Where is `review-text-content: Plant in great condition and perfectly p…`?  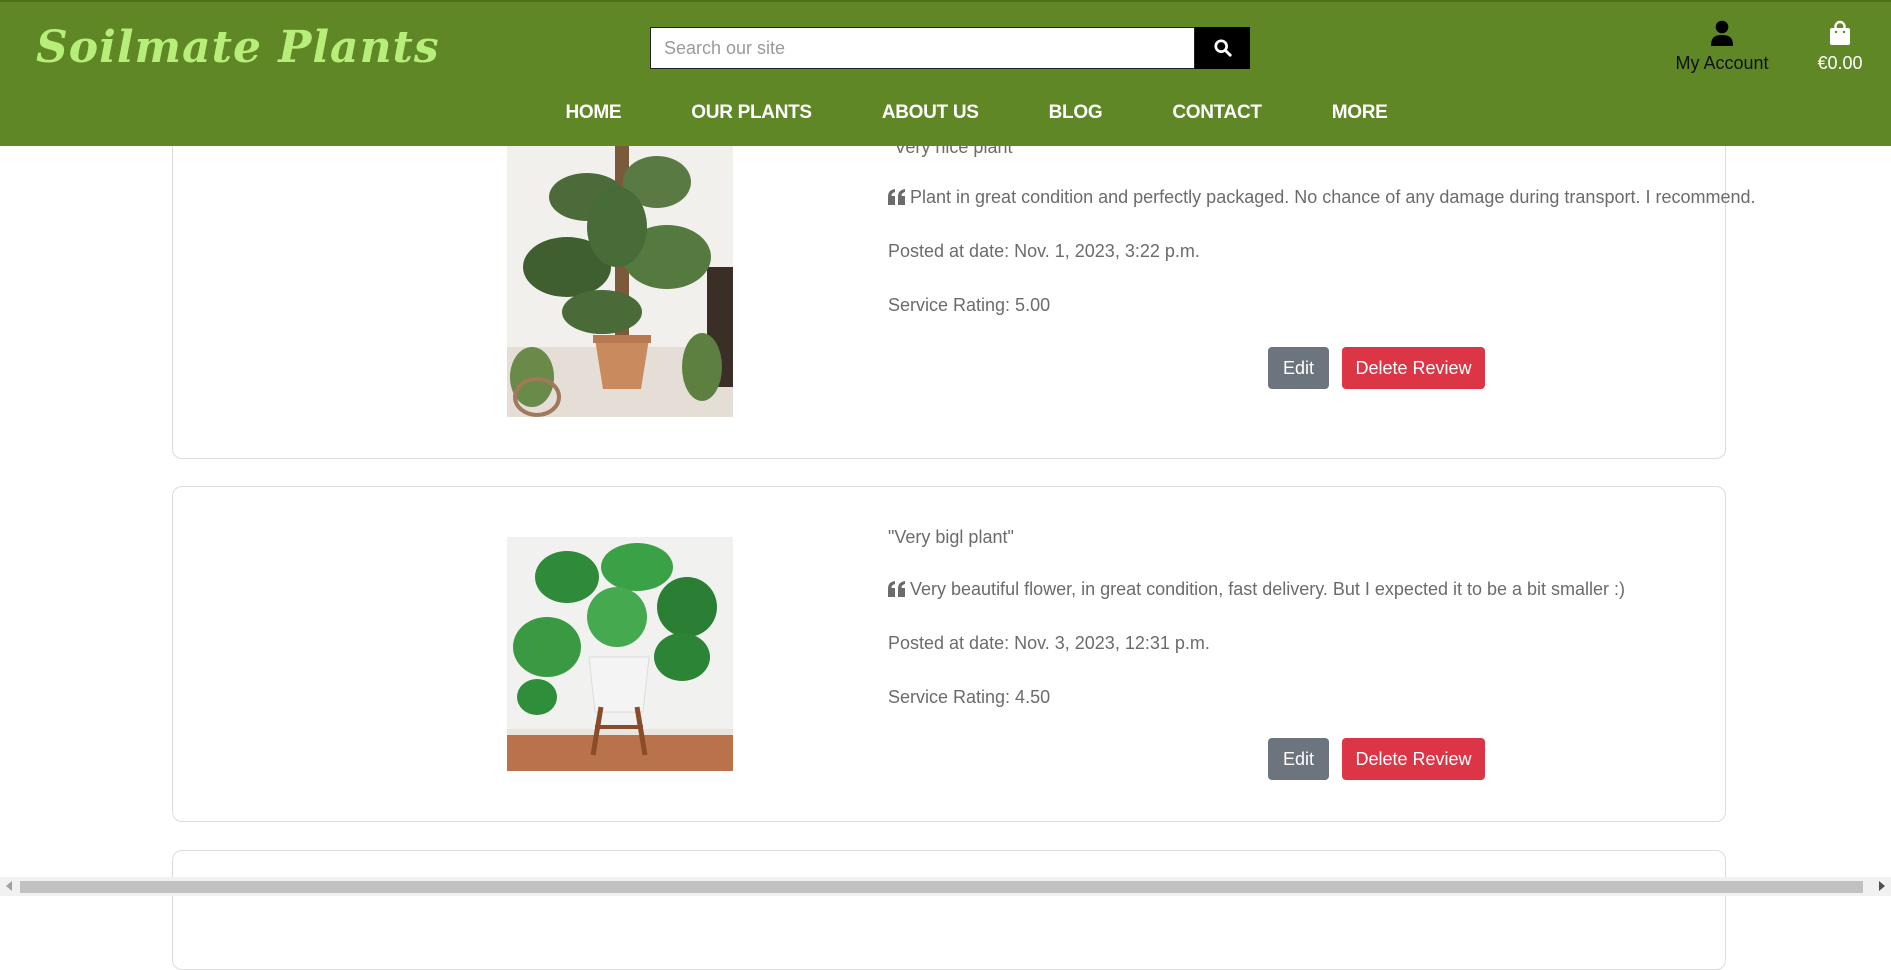
review-text-content: Plant in great condition and perfectly p… is located at coordinates (1333, 197).